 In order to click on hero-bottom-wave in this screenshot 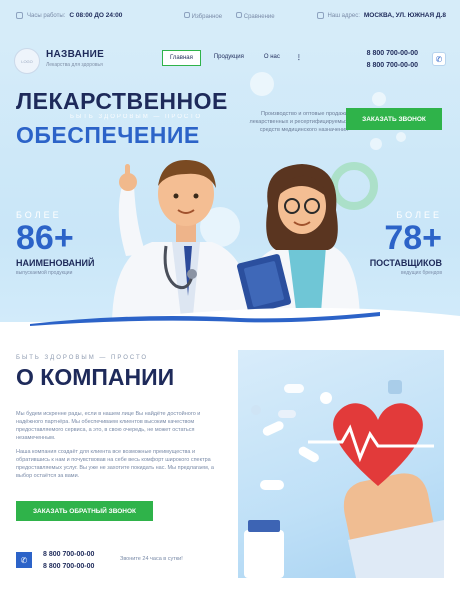, I will do `click(230, 318)`.